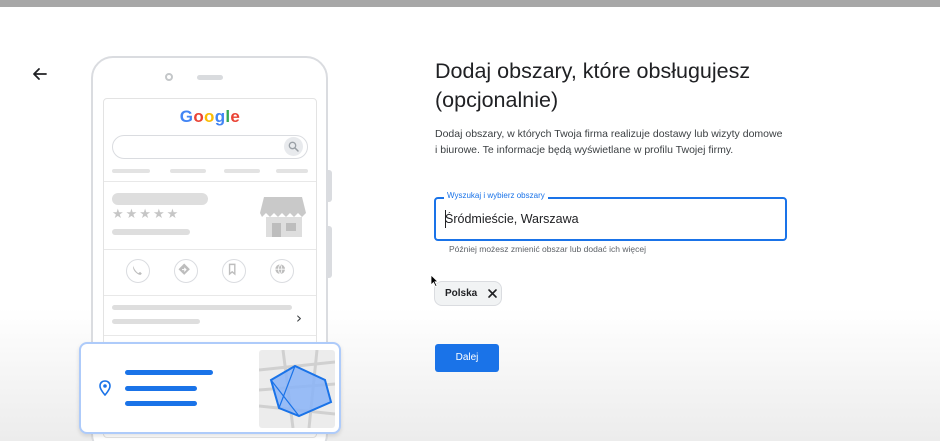  Describe the element at coordinates (293, 146) in the screenshot. I see `search-icon` at that location.